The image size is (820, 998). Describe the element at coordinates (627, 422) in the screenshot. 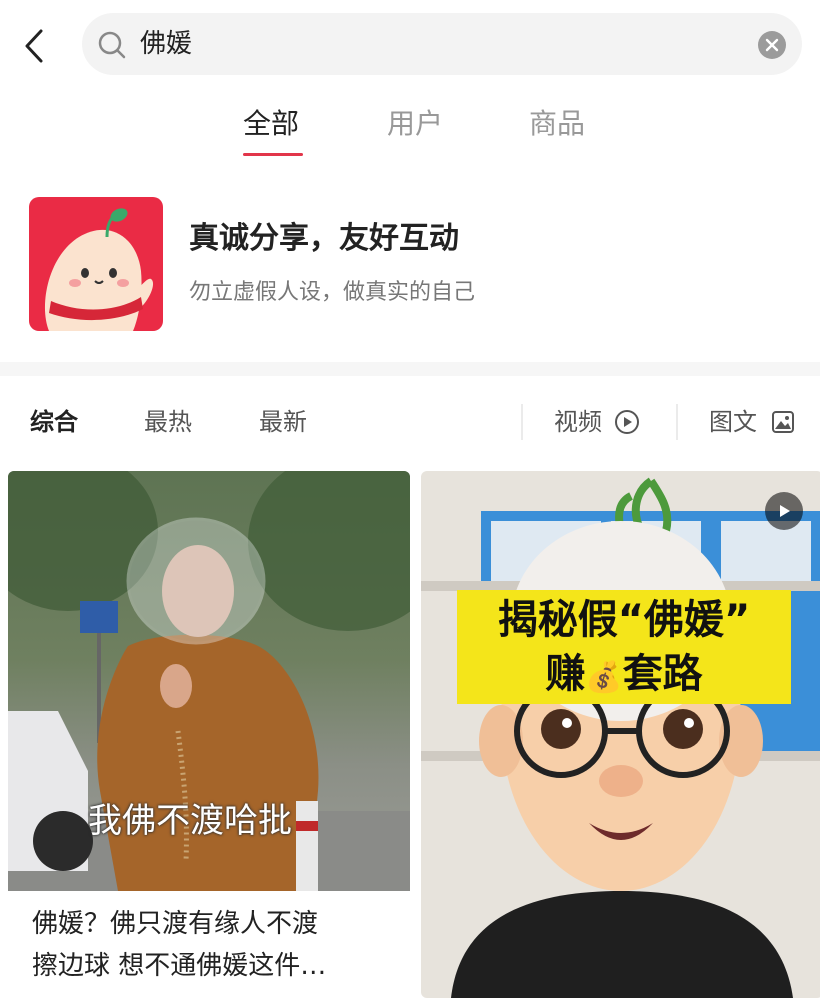

I see `play-circle-icon` at that location.